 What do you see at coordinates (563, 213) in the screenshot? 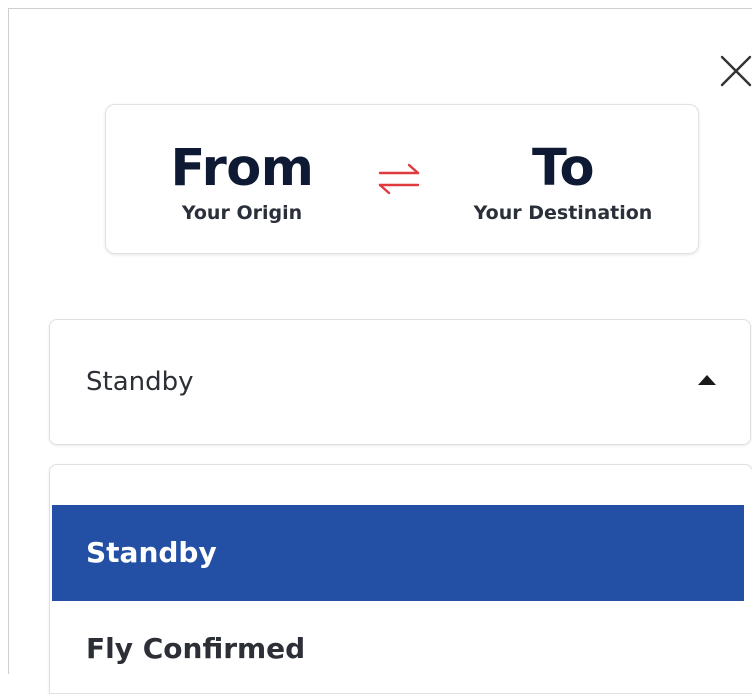
I see `destination-sublabel: Your Destination` at bounding box center [563, 213].